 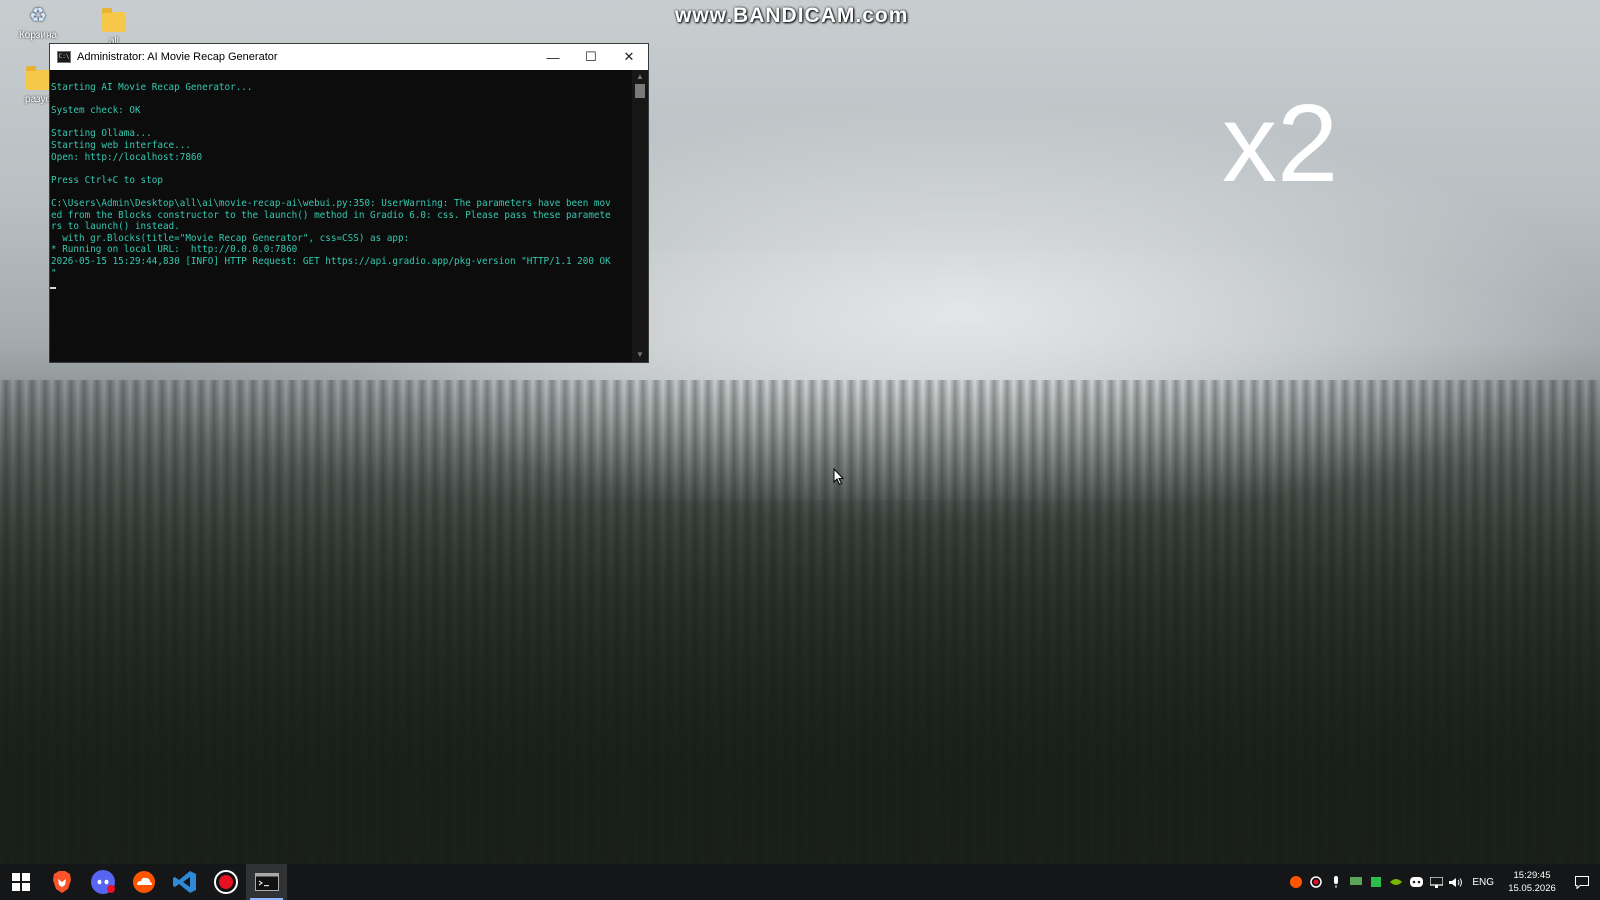 I want to click on console-line: ", so click(x=54, y=273).